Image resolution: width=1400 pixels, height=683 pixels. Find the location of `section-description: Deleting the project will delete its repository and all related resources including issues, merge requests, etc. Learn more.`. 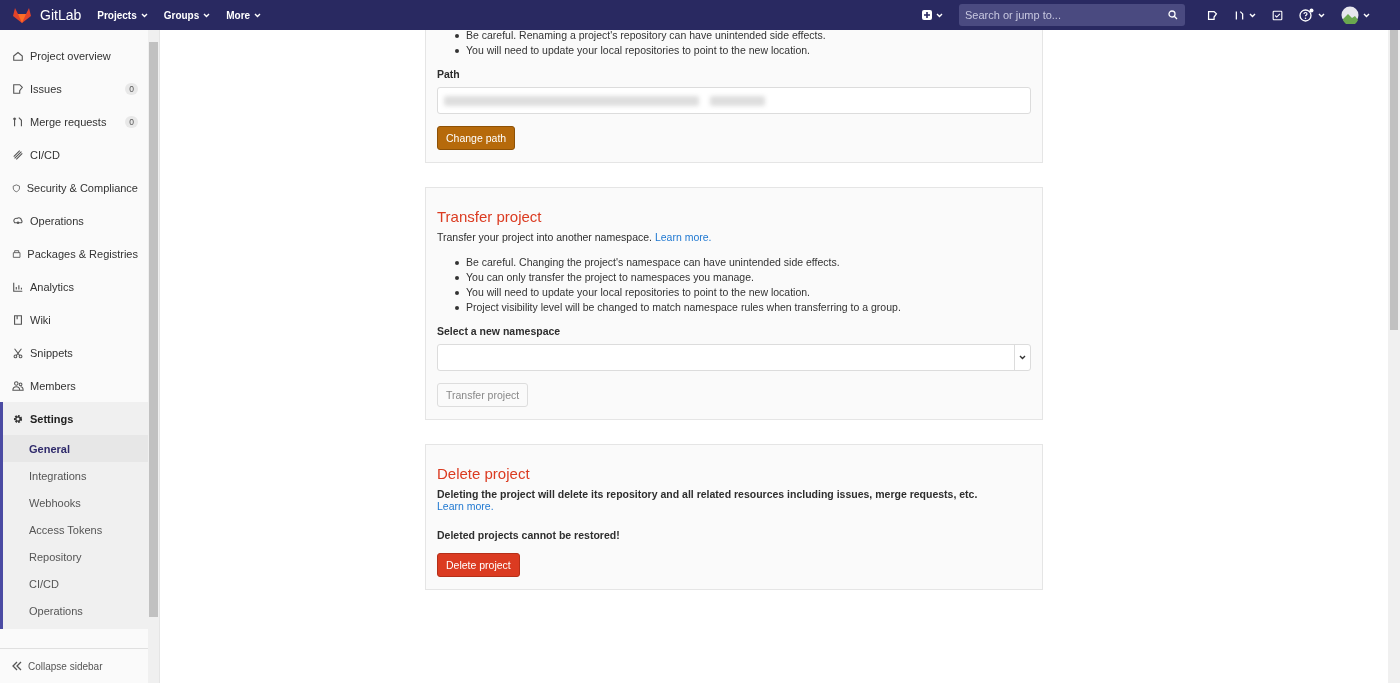

section-description: Deleting the project will delete its repository and all related resources including issues, merge requests, etc. Learn more. is located at coordinates (708, 500).